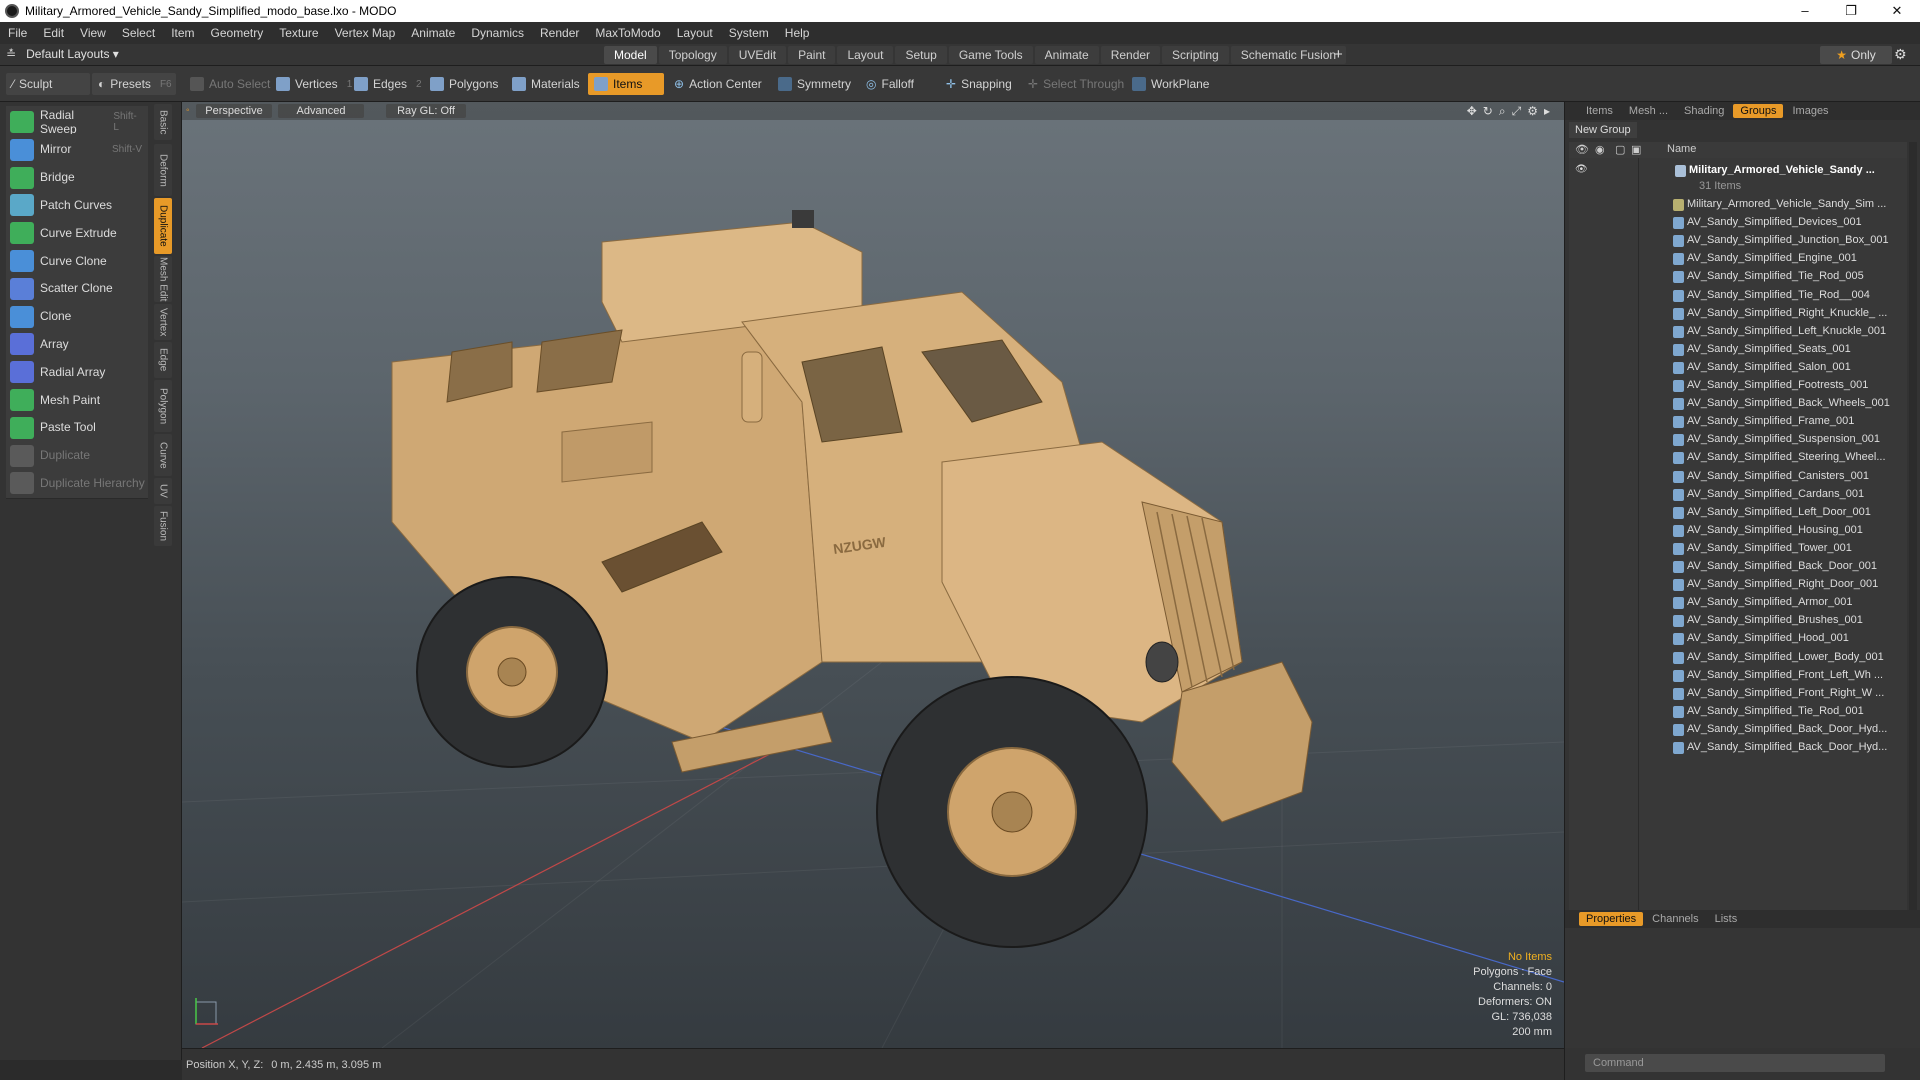 The height and width of the screenshot is (1080, 1920). What do you see at coordinates (1599, 111) in the screenshot?
I see `panel-tab-items: Items` at bounding box center [1599, 111].